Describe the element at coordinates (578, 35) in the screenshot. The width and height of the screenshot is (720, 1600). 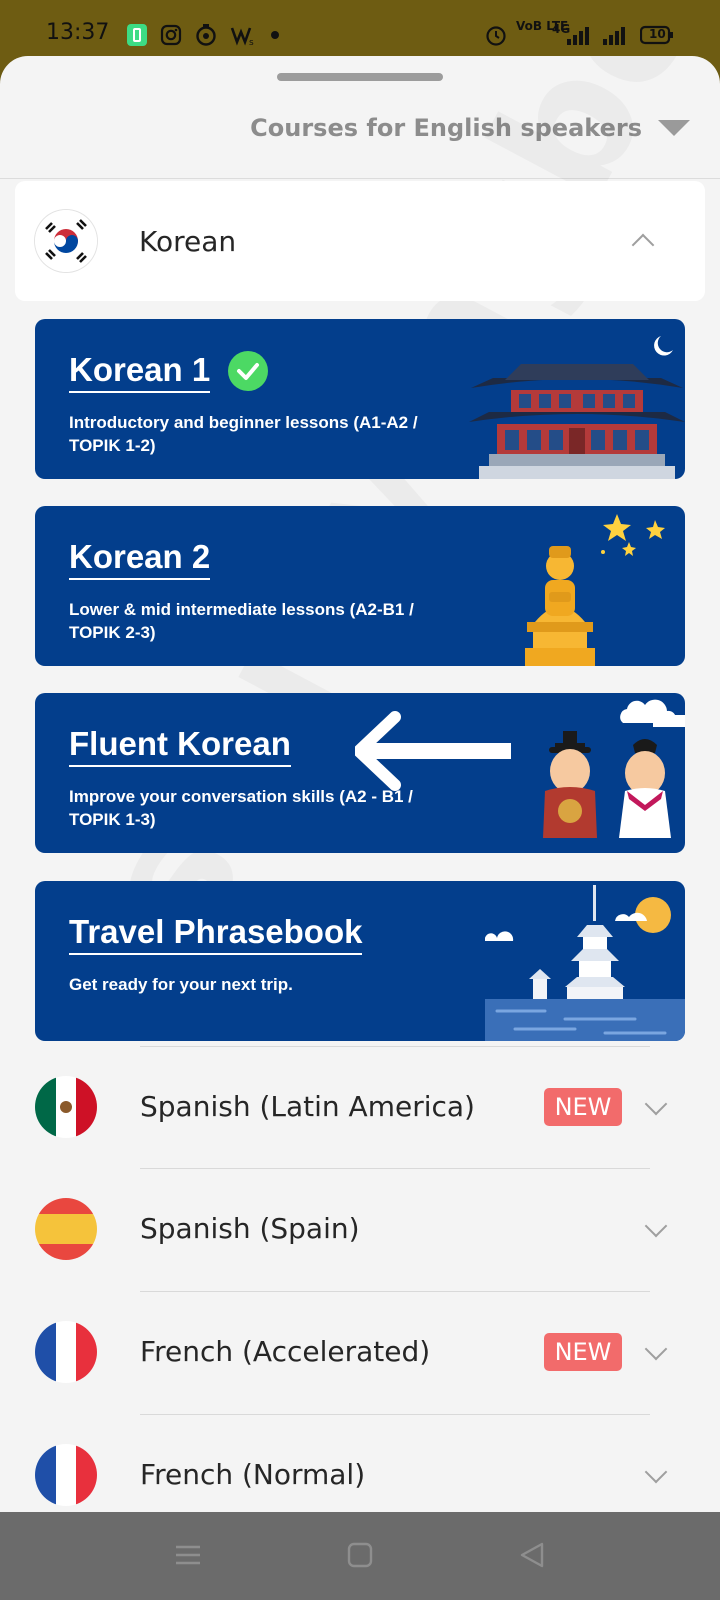
I see `signal-icon` at that location.